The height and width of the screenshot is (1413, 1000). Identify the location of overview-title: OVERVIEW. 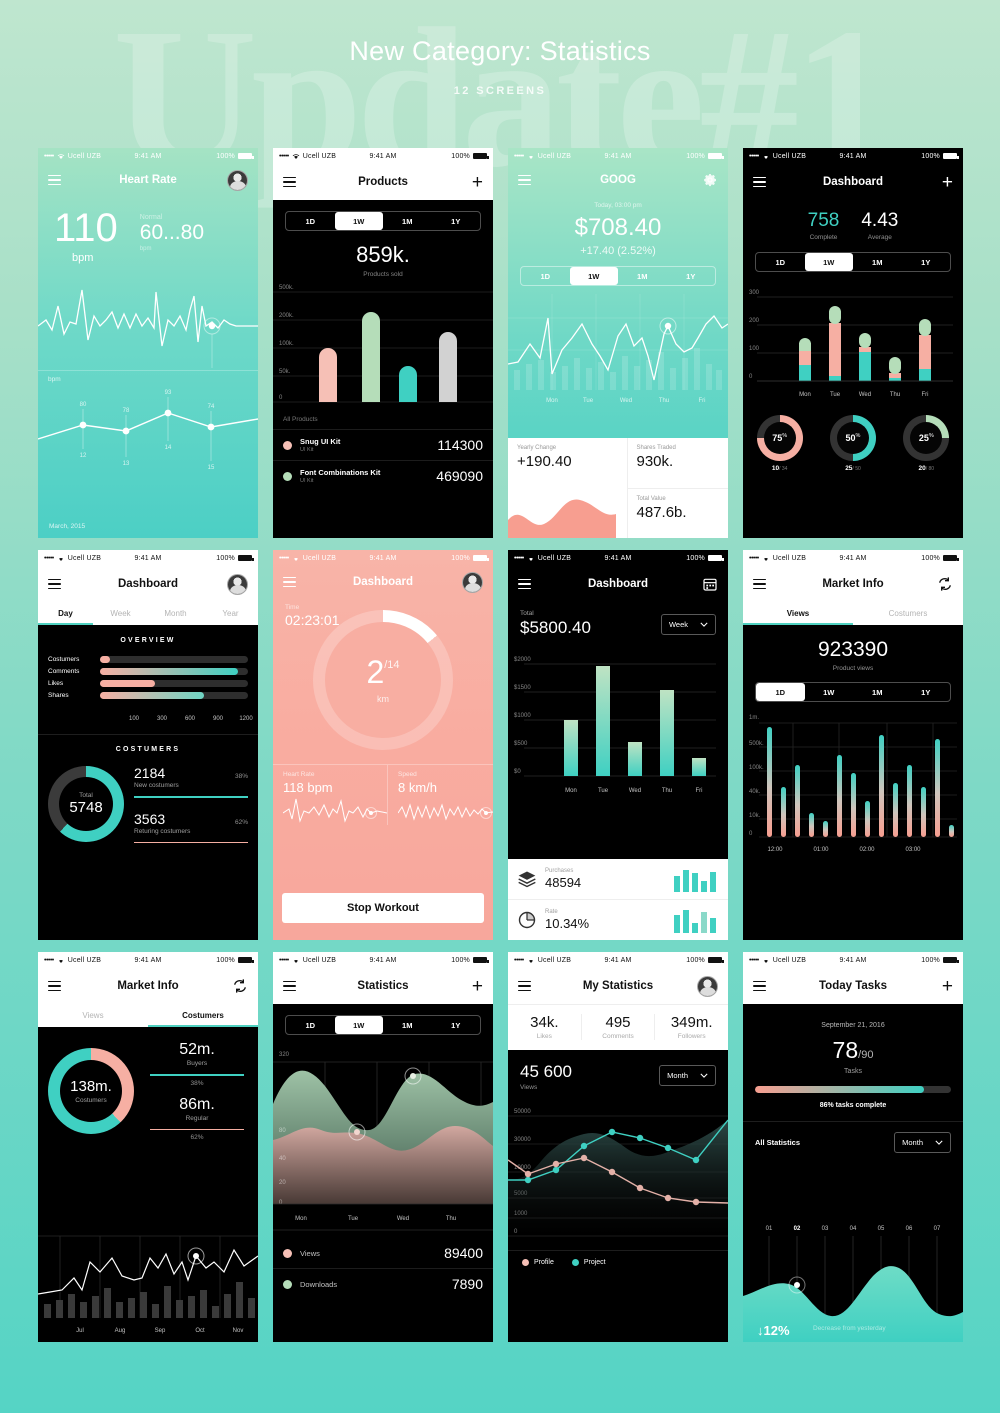
(148, 640).